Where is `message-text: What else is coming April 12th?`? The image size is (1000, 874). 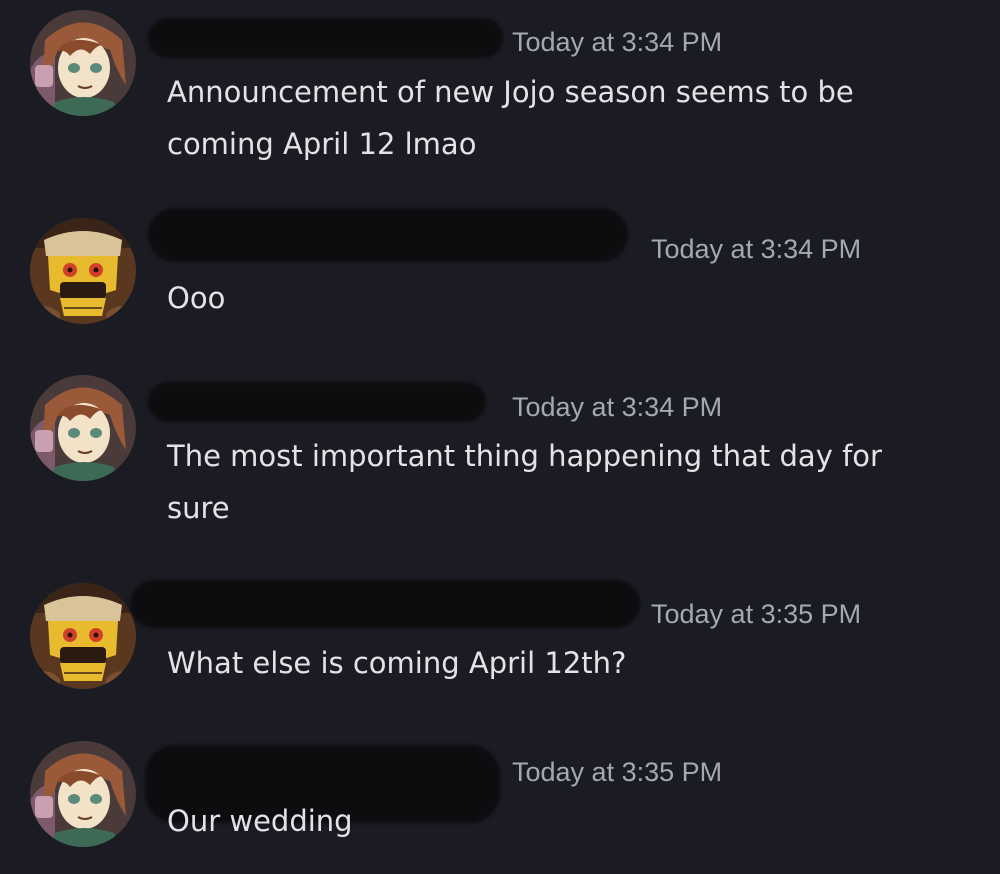 message-text: What else is coming April 12th? is located at coordinates (397, 663).